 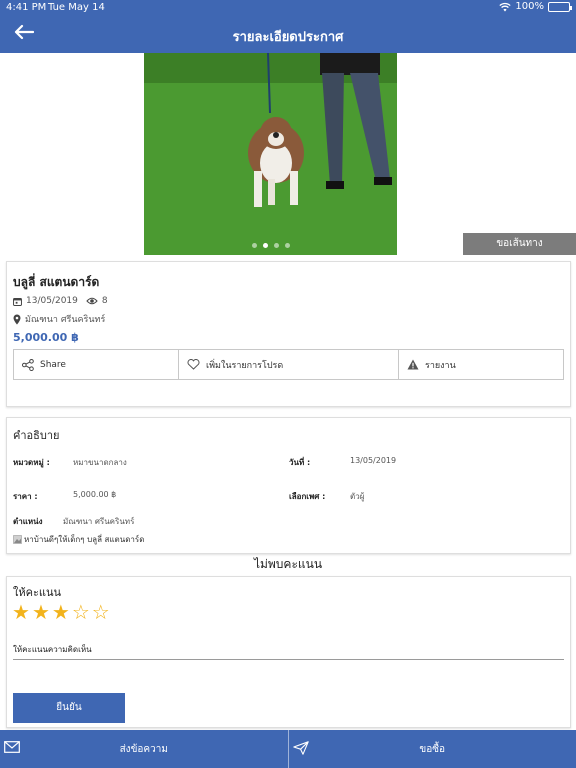 I want to click on buy-request-button: ขอซื้อ, so click(x=432, y=749).